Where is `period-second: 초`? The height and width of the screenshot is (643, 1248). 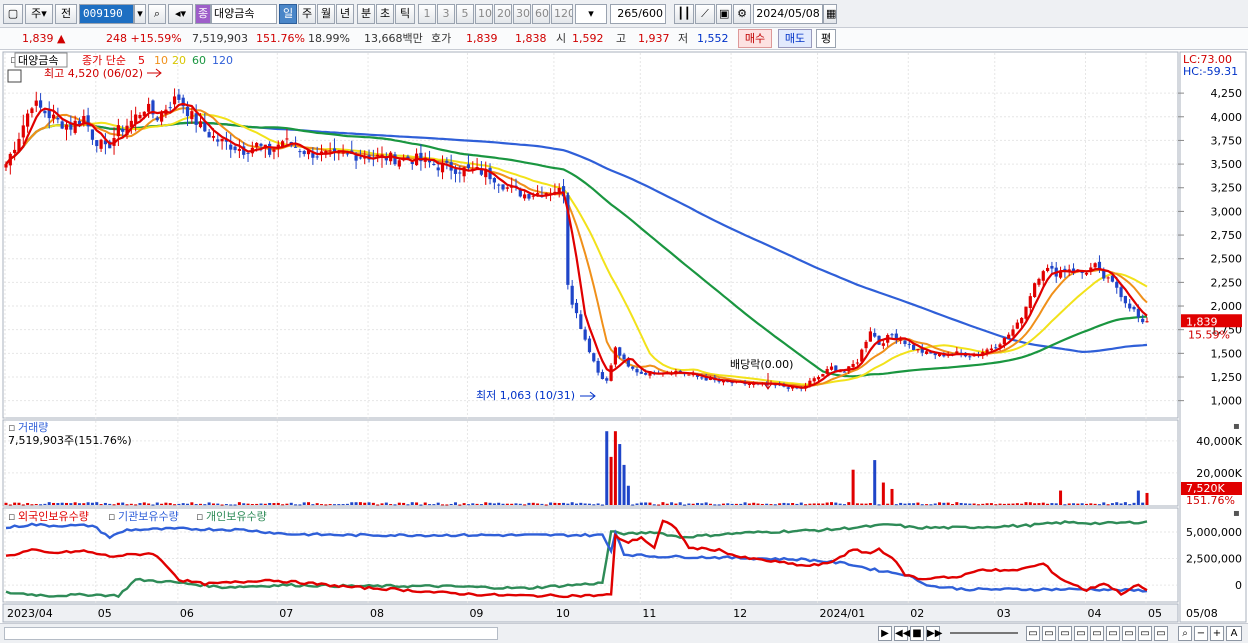 period-second: 초 is located at coordinates (385, 14).